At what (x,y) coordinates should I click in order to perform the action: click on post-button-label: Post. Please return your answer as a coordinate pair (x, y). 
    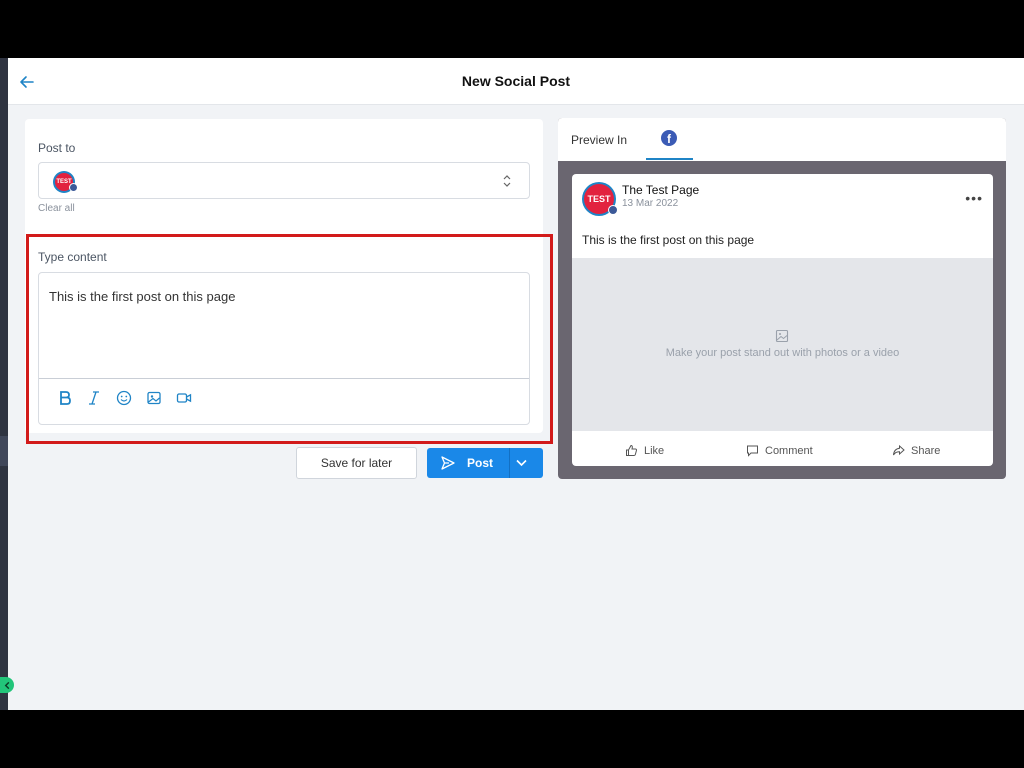
    Looking at the image, I should click on (480, 463).